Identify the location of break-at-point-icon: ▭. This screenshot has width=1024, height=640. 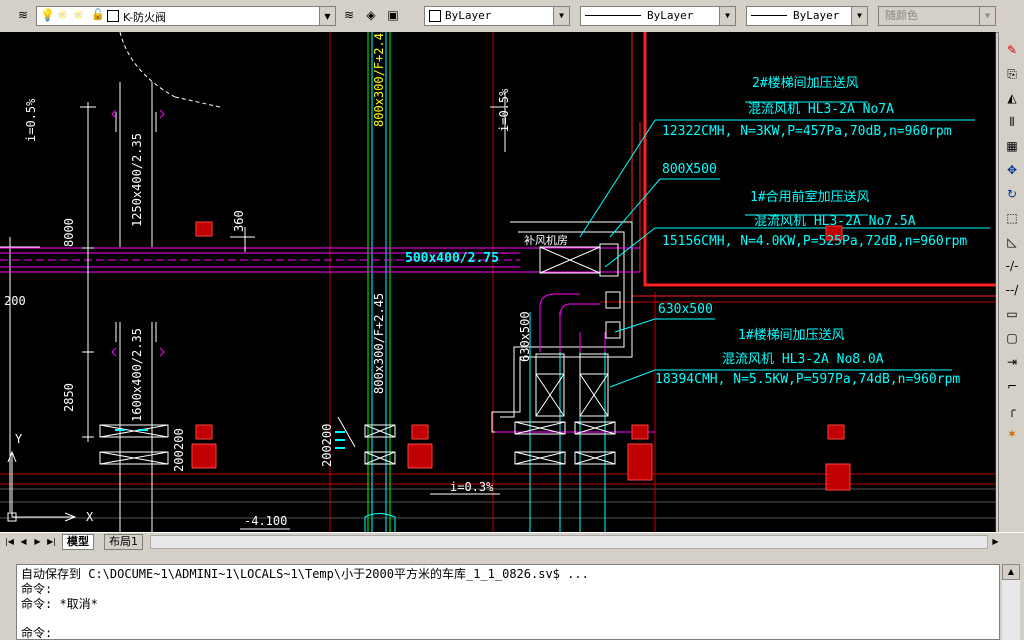
(1012, 314).